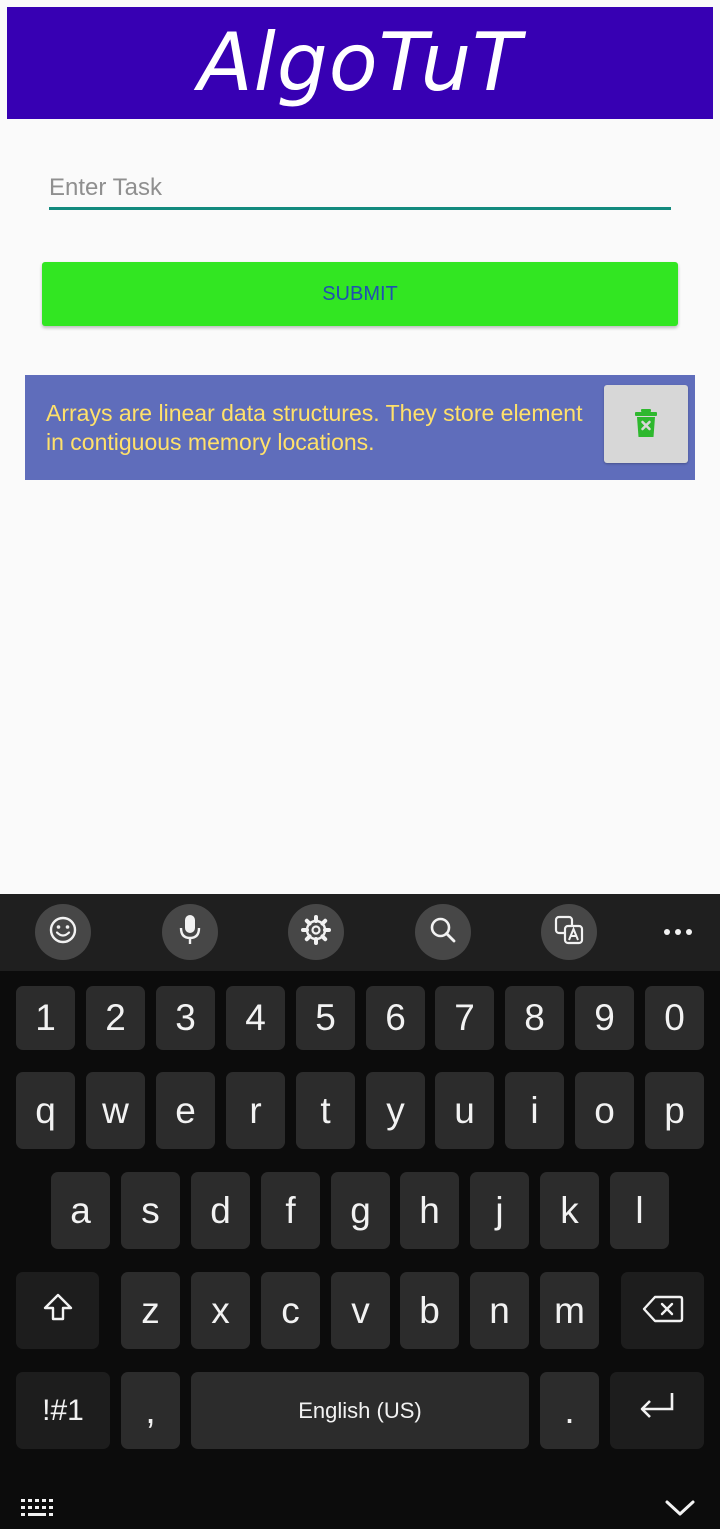 The height and width of the screenshot is (1529, 720). Describe the element at coordinates (499, 1210) in the screenshot. I see `key-j: j` at that location.